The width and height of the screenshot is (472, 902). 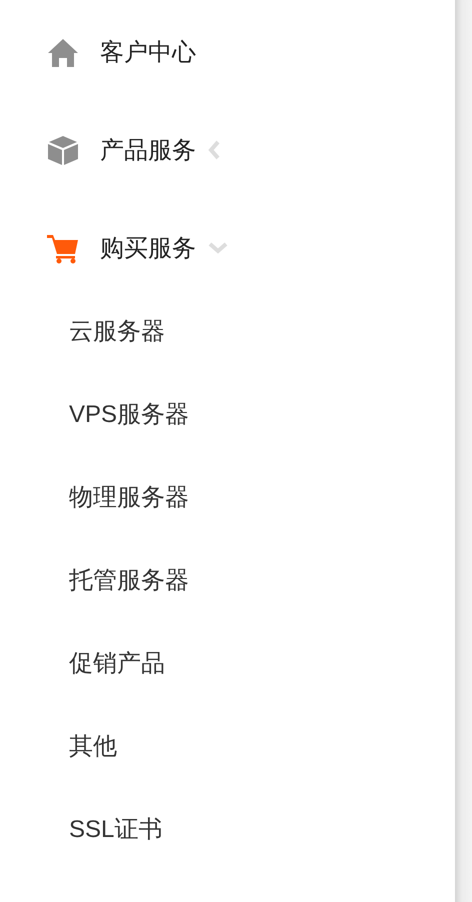 I want to click on menu-item: 产品服务, so click(x=148, y=150).